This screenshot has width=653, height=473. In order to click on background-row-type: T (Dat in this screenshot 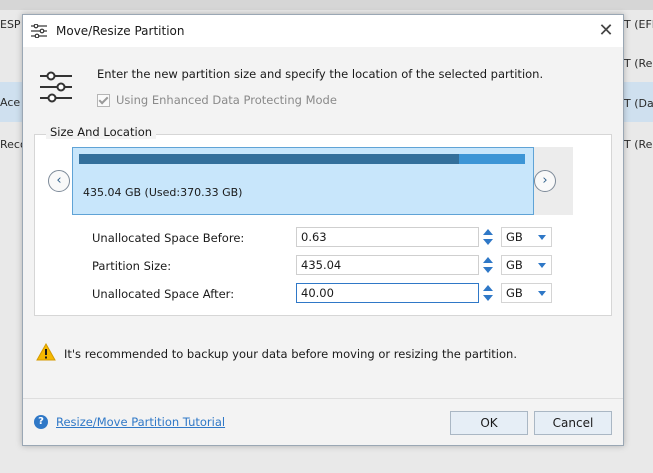, I will do `click(638, 103)`.